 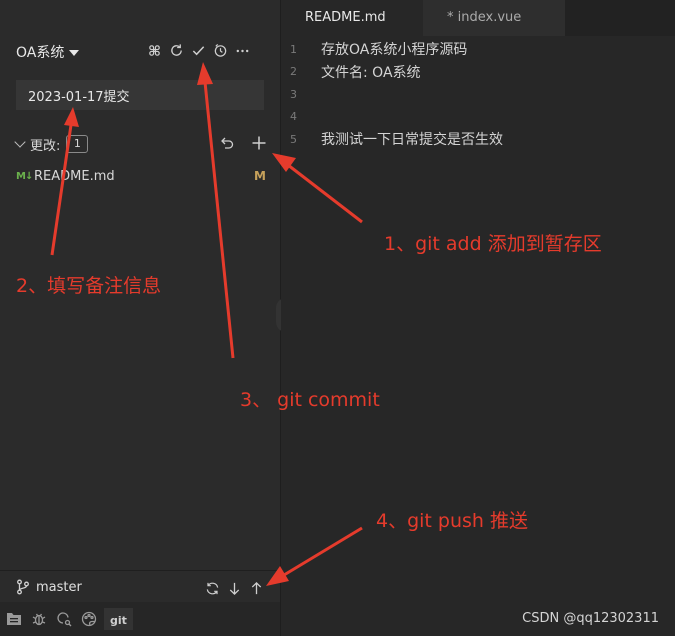 What do you see at coordinates (293, 49) in the screenshot?
I see `line-number: 1` at bounding box center [293, 49].